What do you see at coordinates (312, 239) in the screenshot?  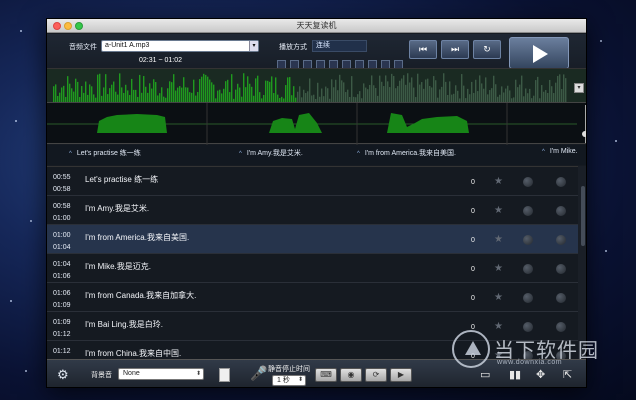 I see `table-row-selected: 01:00 01:04 I'm from America.我来自美国. 0 ★` at bounding box center [312, 239].